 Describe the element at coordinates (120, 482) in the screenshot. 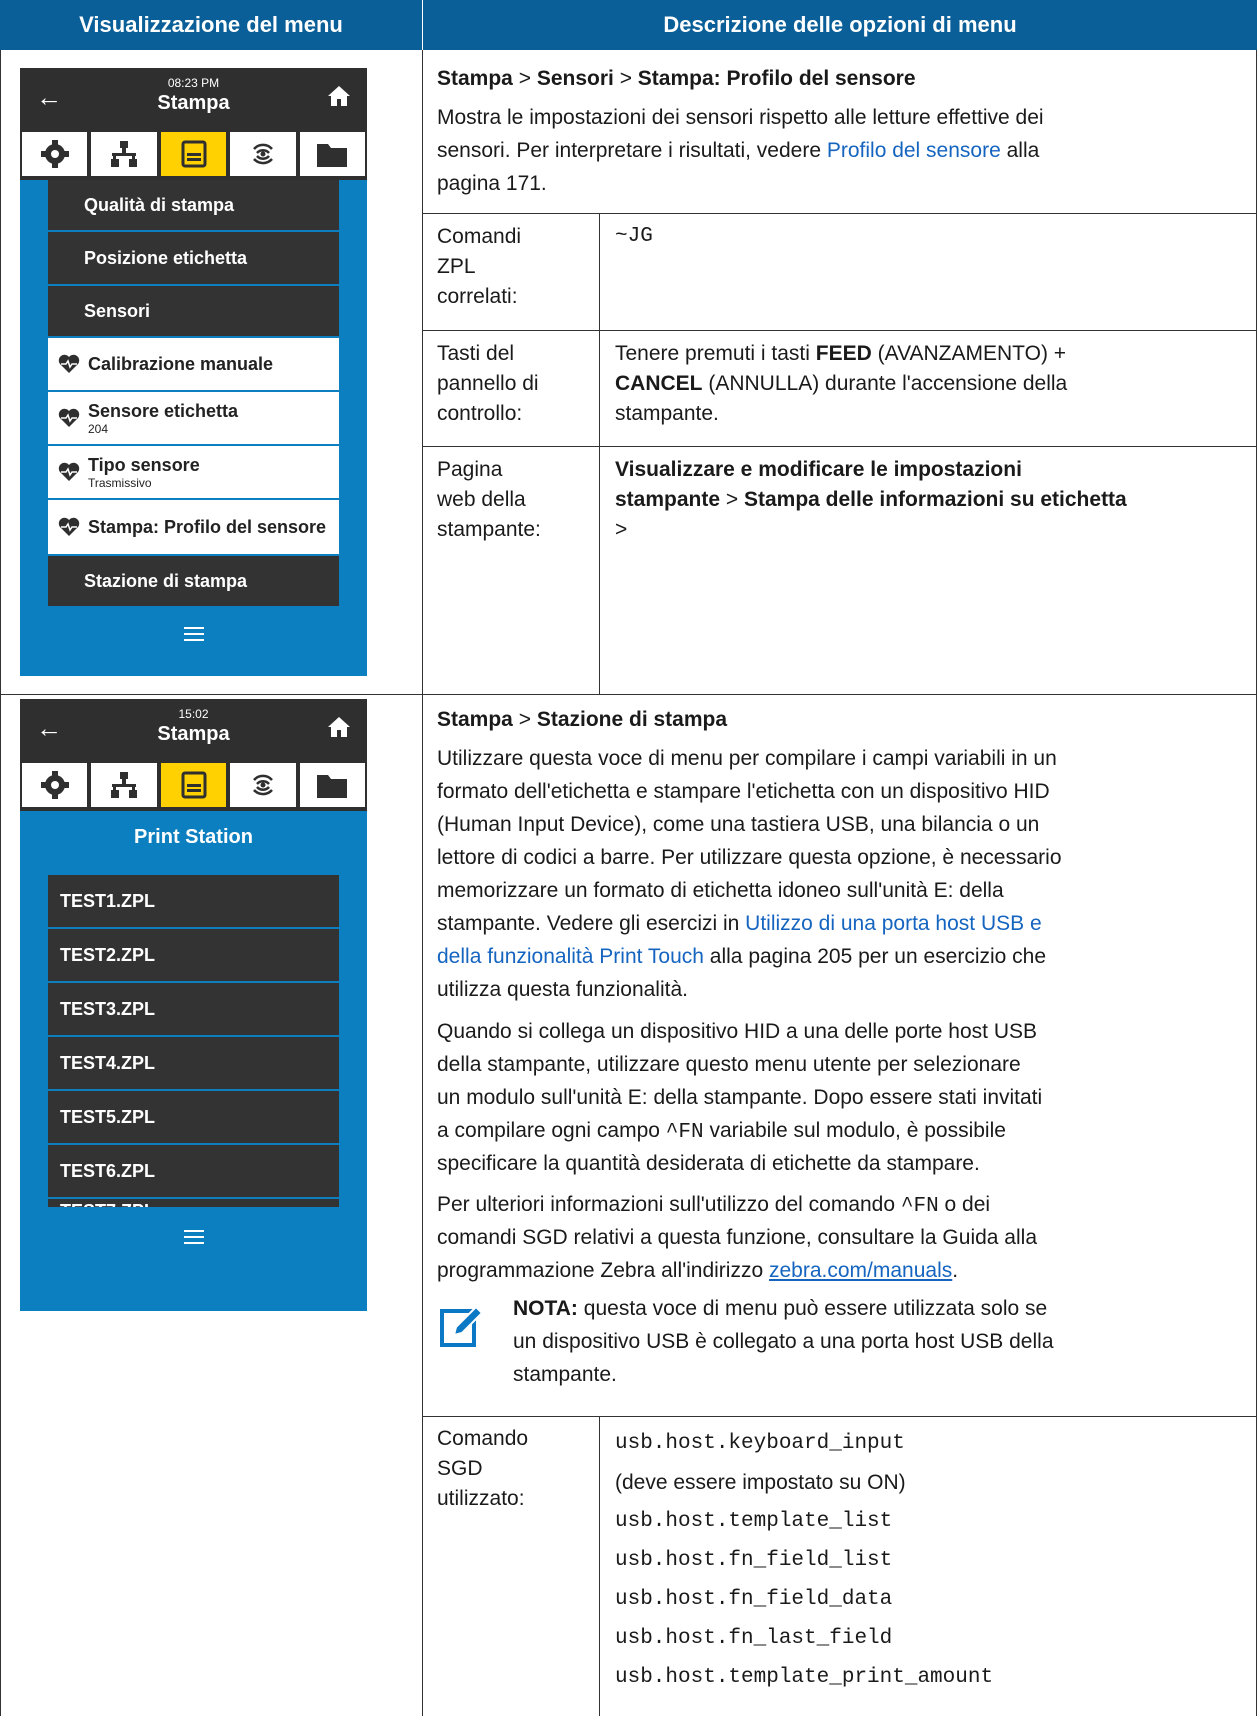

I see `menu-item-value: Trasmissivo` at that location.